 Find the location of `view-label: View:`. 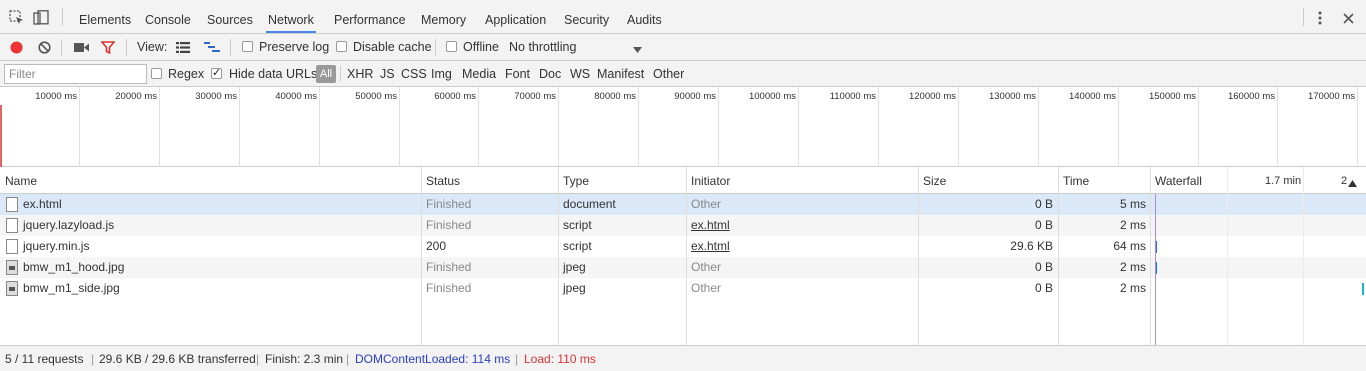

view-label: View: is located at coordinates (152, 47).